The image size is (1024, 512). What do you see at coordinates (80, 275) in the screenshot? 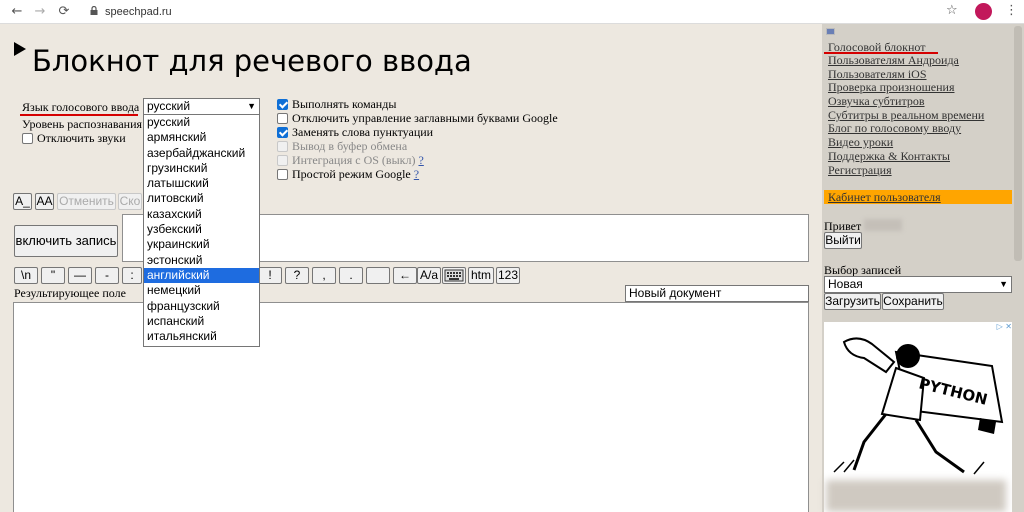
I see `dash-button: —` at bounding box center [80, 275].